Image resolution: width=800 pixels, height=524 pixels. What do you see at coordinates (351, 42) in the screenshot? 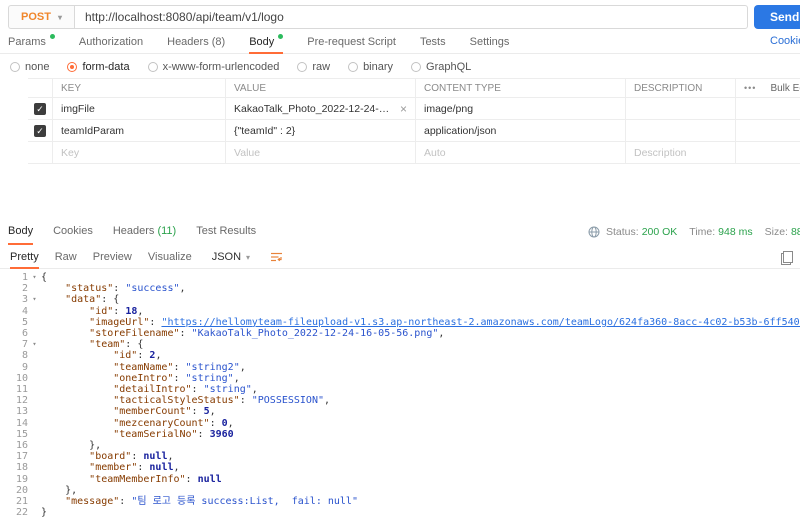
I see `tab-pre-request-script: Pre-request Script` at bounding box center [351, 42].